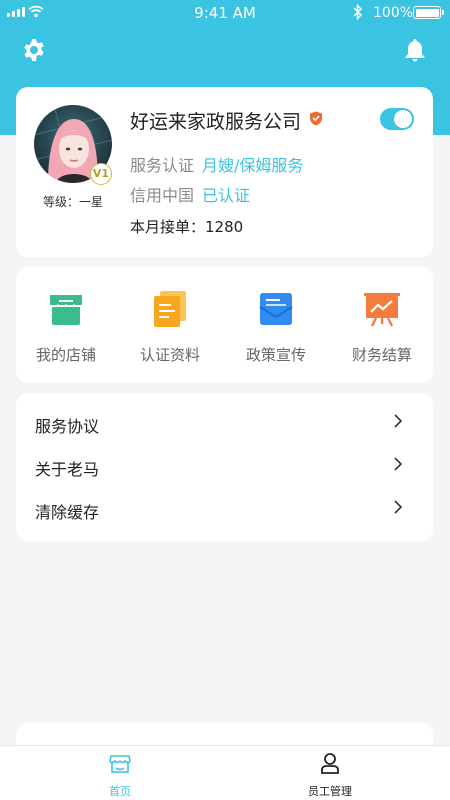 Image resolution: width=450 pixels, height=800 pixels. I want to click on store-icon, so click(66, 310).